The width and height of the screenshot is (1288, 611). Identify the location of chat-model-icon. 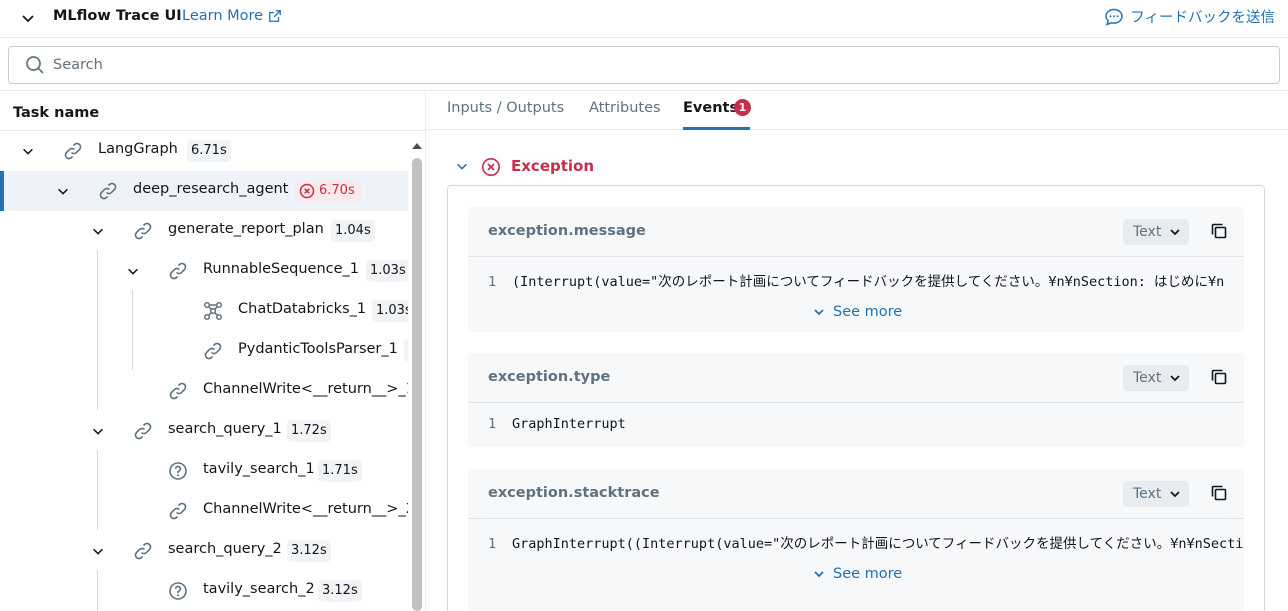
(213, 311).